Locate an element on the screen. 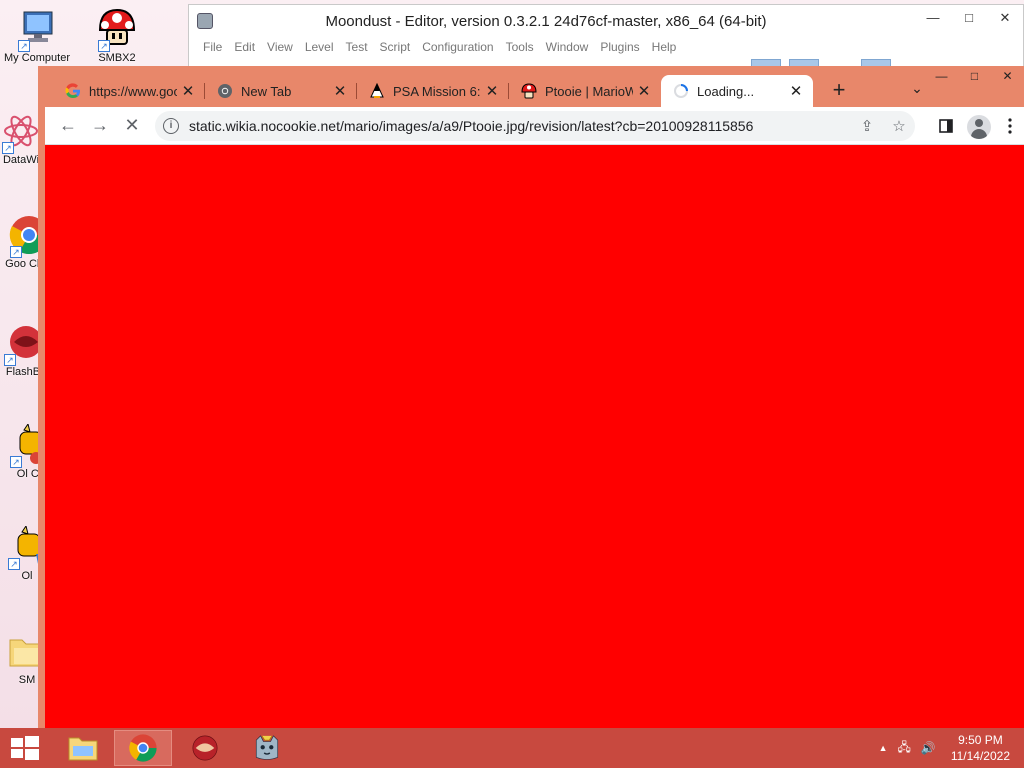 The image size is (1024, 768). menu-edit: Edit is located at coordinates (244, 47).